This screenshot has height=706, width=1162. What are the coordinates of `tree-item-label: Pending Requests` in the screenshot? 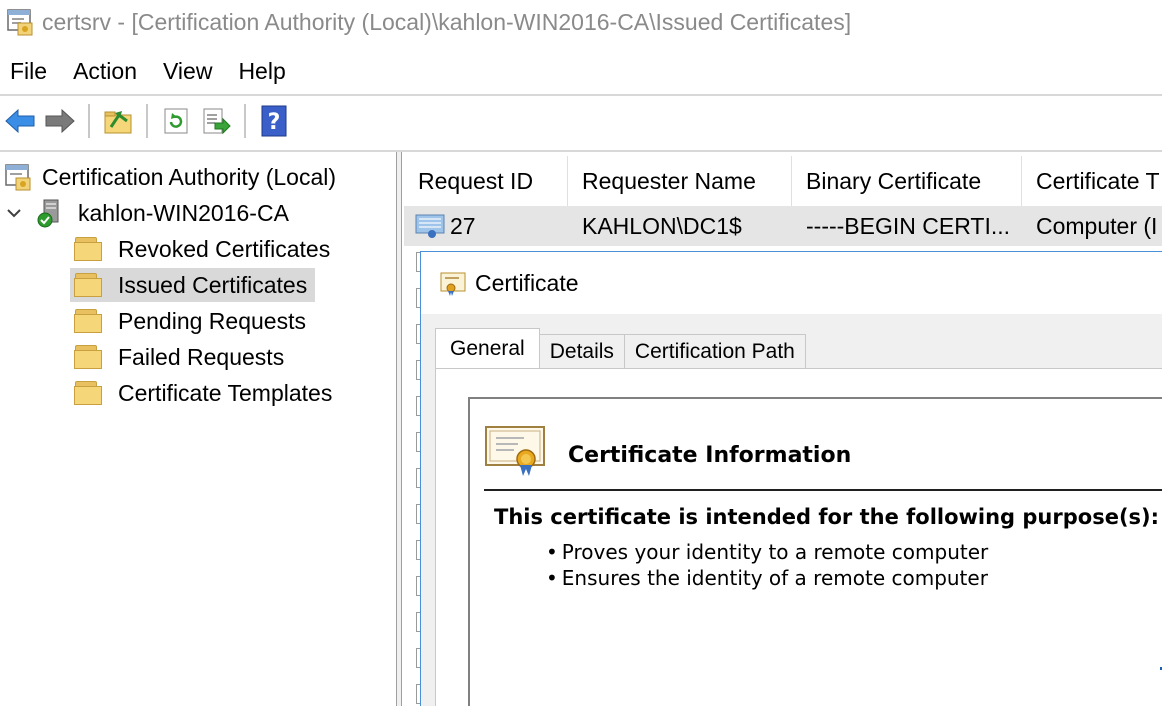 It's located at (212, 320).